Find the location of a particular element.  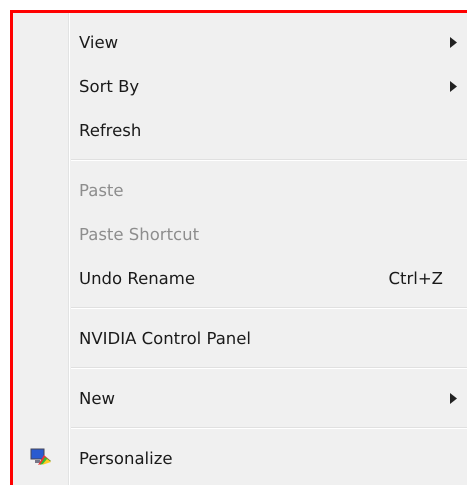

menu-item: Sort By is located at coordinates (240, 86).